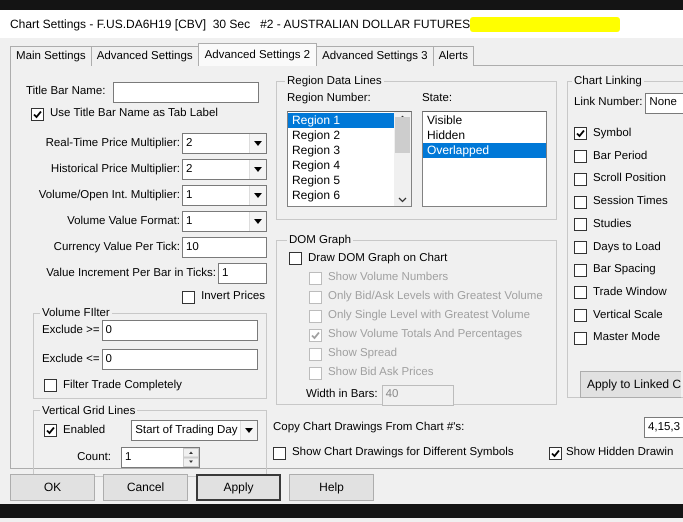 The height and width of the screenshot is (522, 683). I want to click on checkbox-label: Use Title Bar Name as Tab Label, so click(134, 114).